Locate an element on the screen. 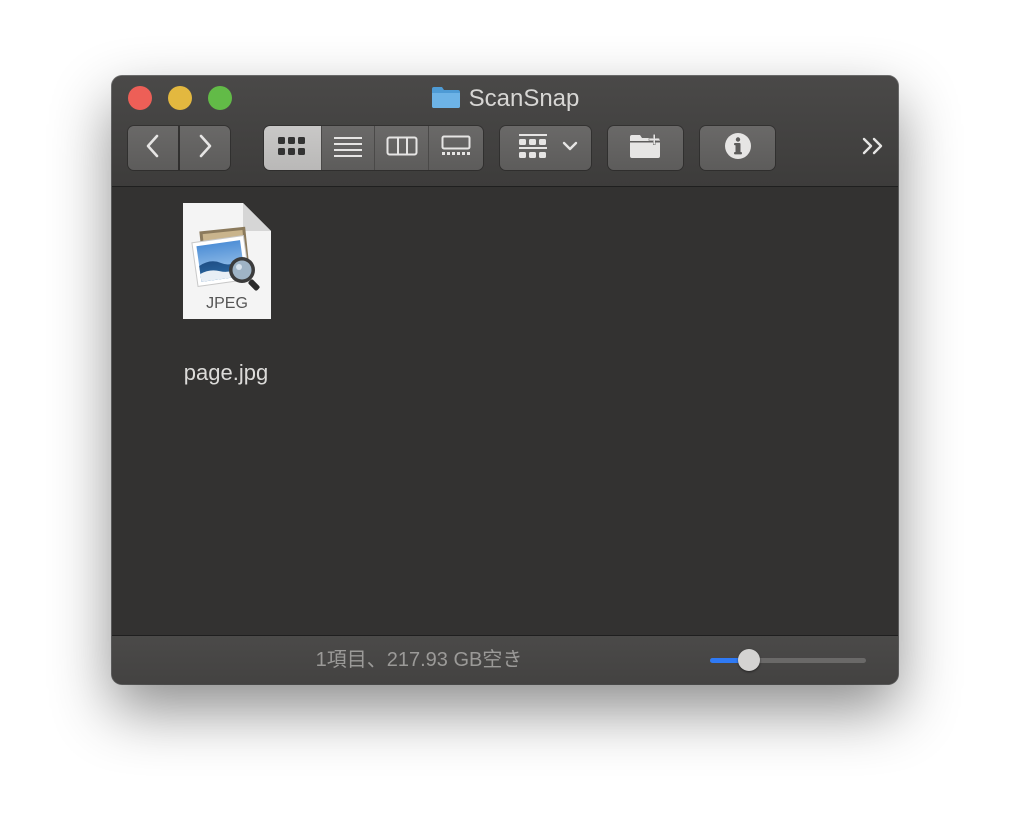 This screenshot has width=1010, height=832. status-text: 1項目、217.93 GB空き is located at coordinates (419, 660).